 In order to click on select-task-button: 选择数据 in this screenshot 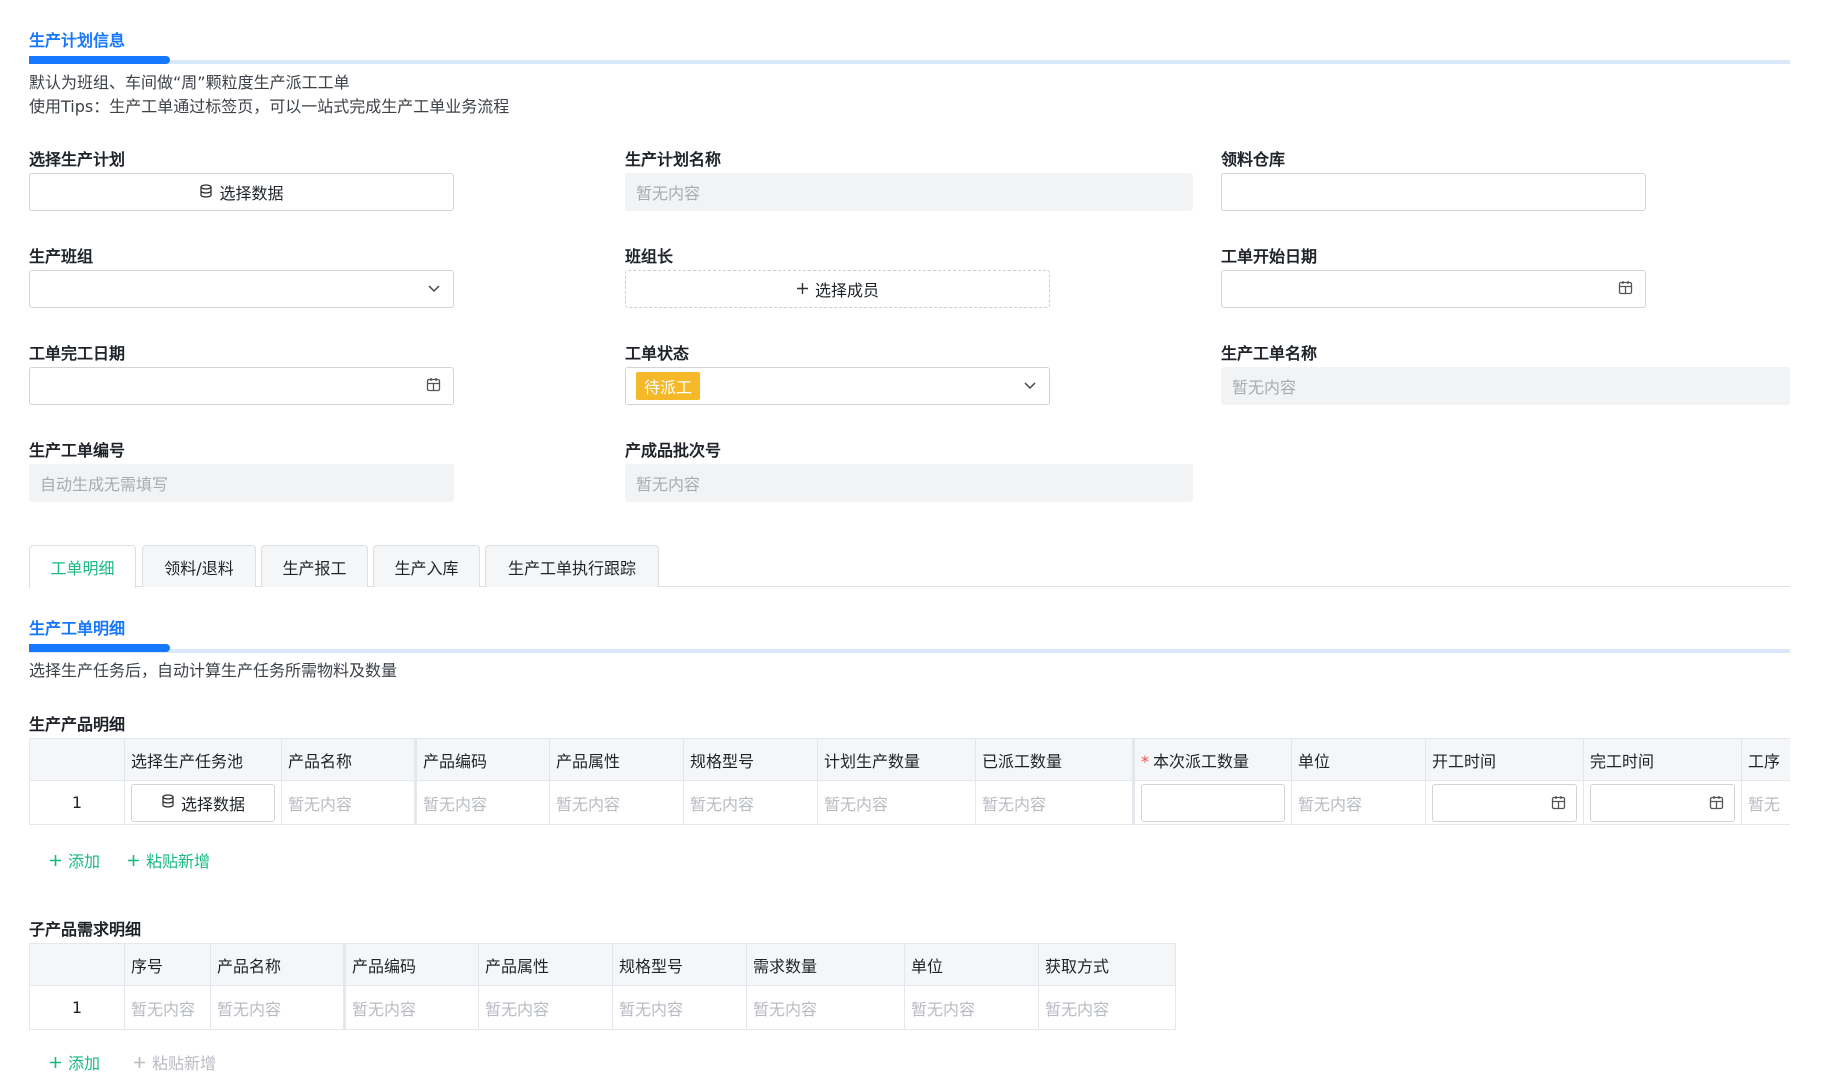, I will do `click(203, 802)`.